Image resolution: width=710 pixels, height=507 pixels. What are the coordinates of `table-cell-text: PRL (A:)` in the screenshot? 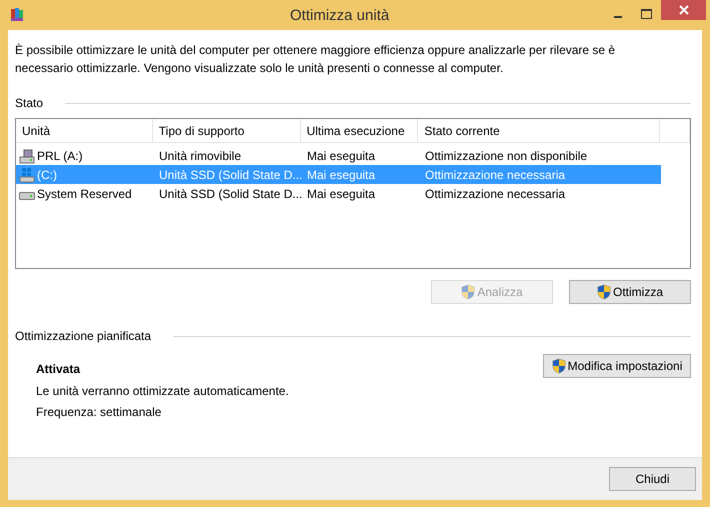 It's located at (60, 156).